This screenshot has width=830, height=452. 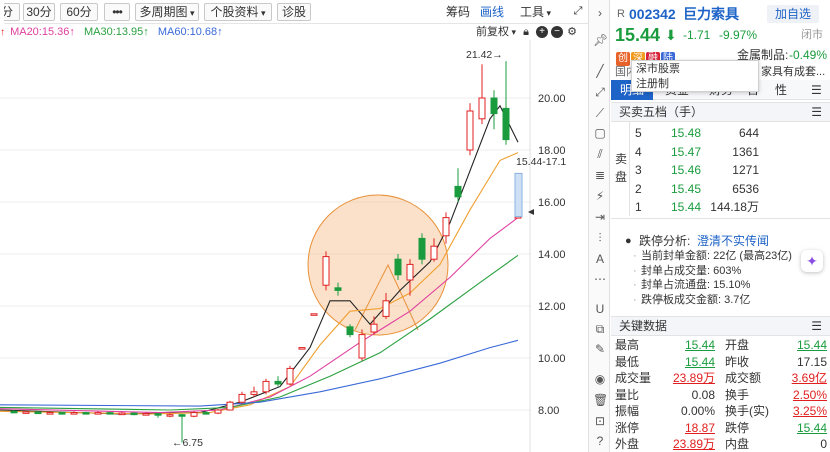 I want to click on more-periods-button: •••, so click(x=117, y=12).